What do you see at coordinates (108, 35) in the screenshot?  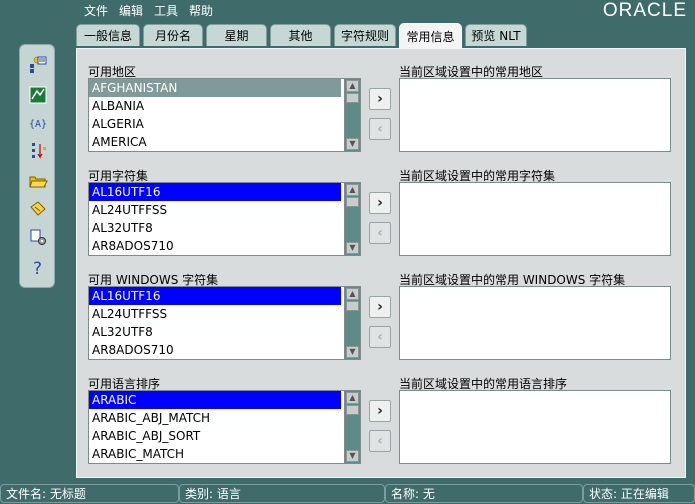 I see `tab-general: 一般信息` at bounding box center [108, 35].